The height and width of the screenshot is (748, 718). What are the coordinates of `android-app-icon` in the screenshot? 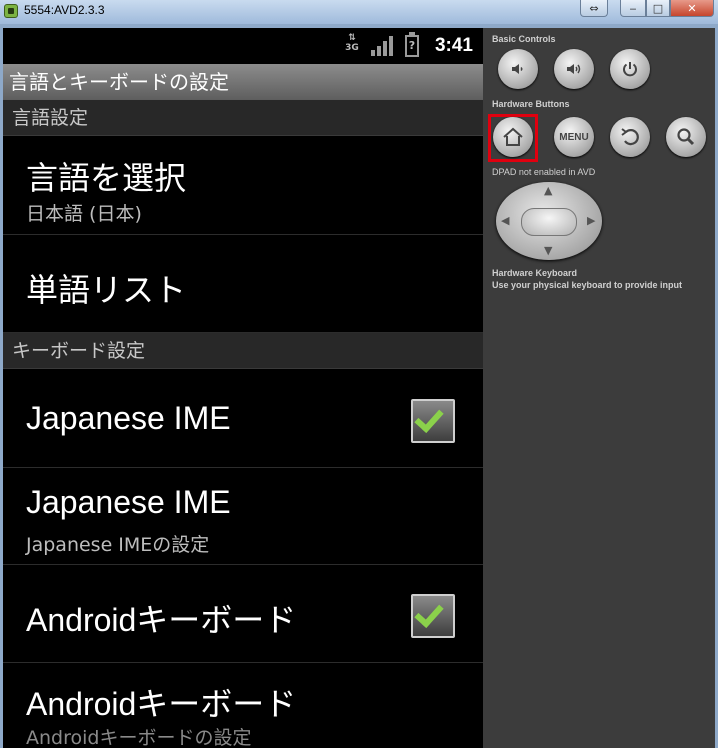 It's located at (11, 11).